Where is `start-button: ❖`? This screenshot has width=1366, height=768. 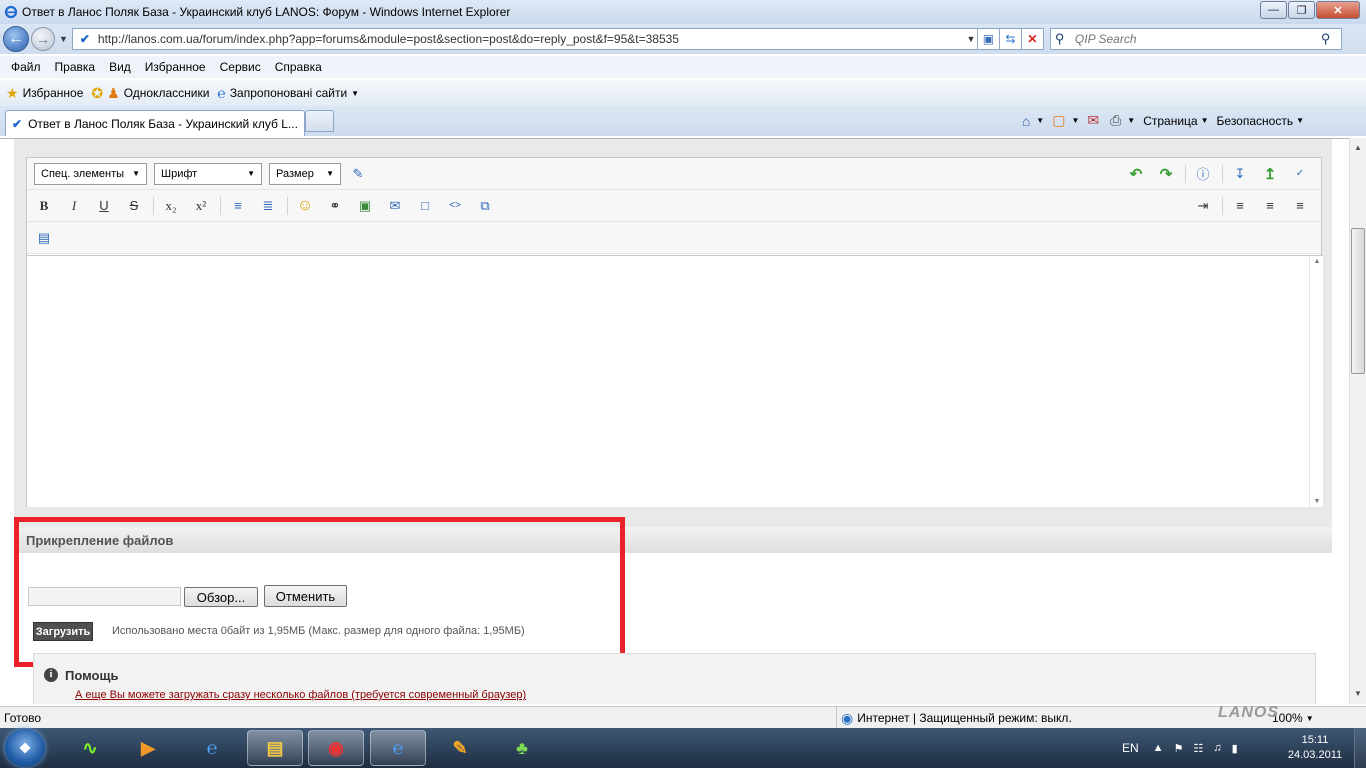
start-button: ❖ is located at coordinates (25, 748).